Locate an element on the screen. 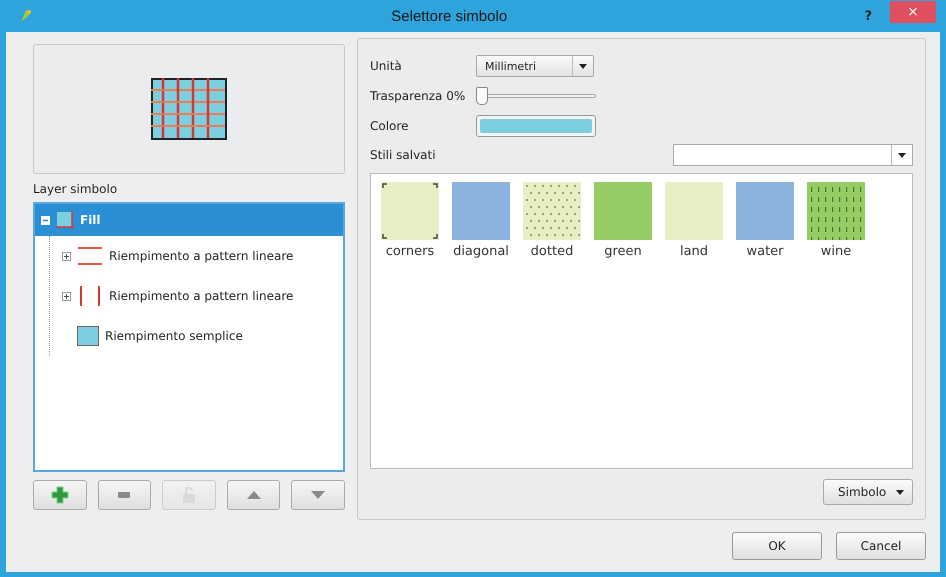 The width and height of the screenshot is (946, 577). saved-styles-label: Stili salvati is located at coordinates (403, 155).